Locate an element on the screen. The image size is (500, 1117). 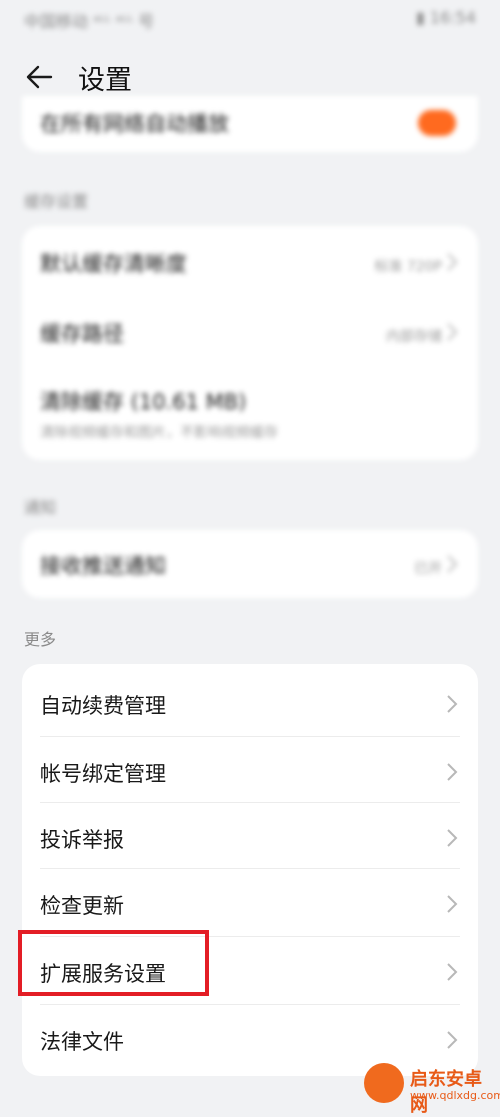
item-value: 标准 720P is located at coordinates (408, 267).